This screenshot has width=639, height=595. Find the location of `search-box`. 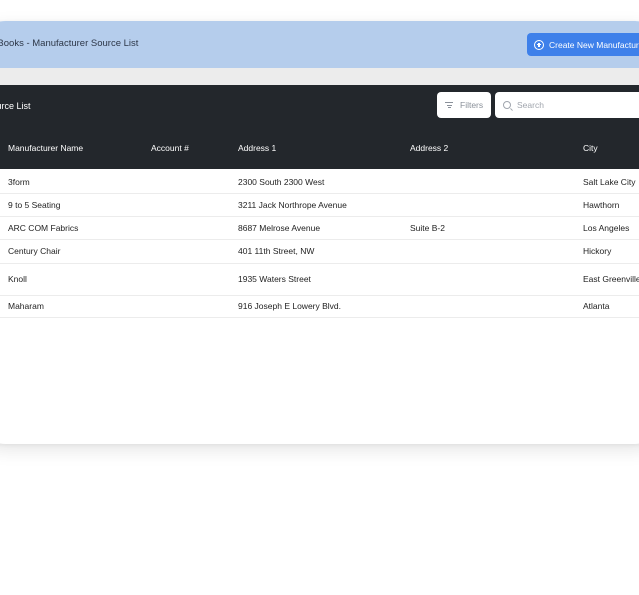

search-box is located at coordinates (567, 105).